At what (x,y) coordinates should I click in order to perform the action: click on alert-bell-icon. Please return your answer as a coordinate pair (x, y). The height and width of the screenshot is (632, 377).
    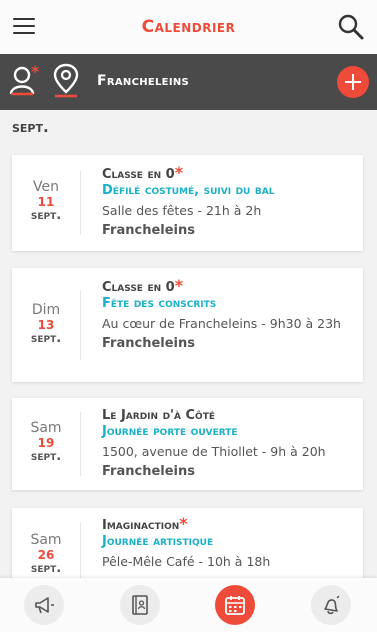
    Looking at the image, I should click on (332, 605).